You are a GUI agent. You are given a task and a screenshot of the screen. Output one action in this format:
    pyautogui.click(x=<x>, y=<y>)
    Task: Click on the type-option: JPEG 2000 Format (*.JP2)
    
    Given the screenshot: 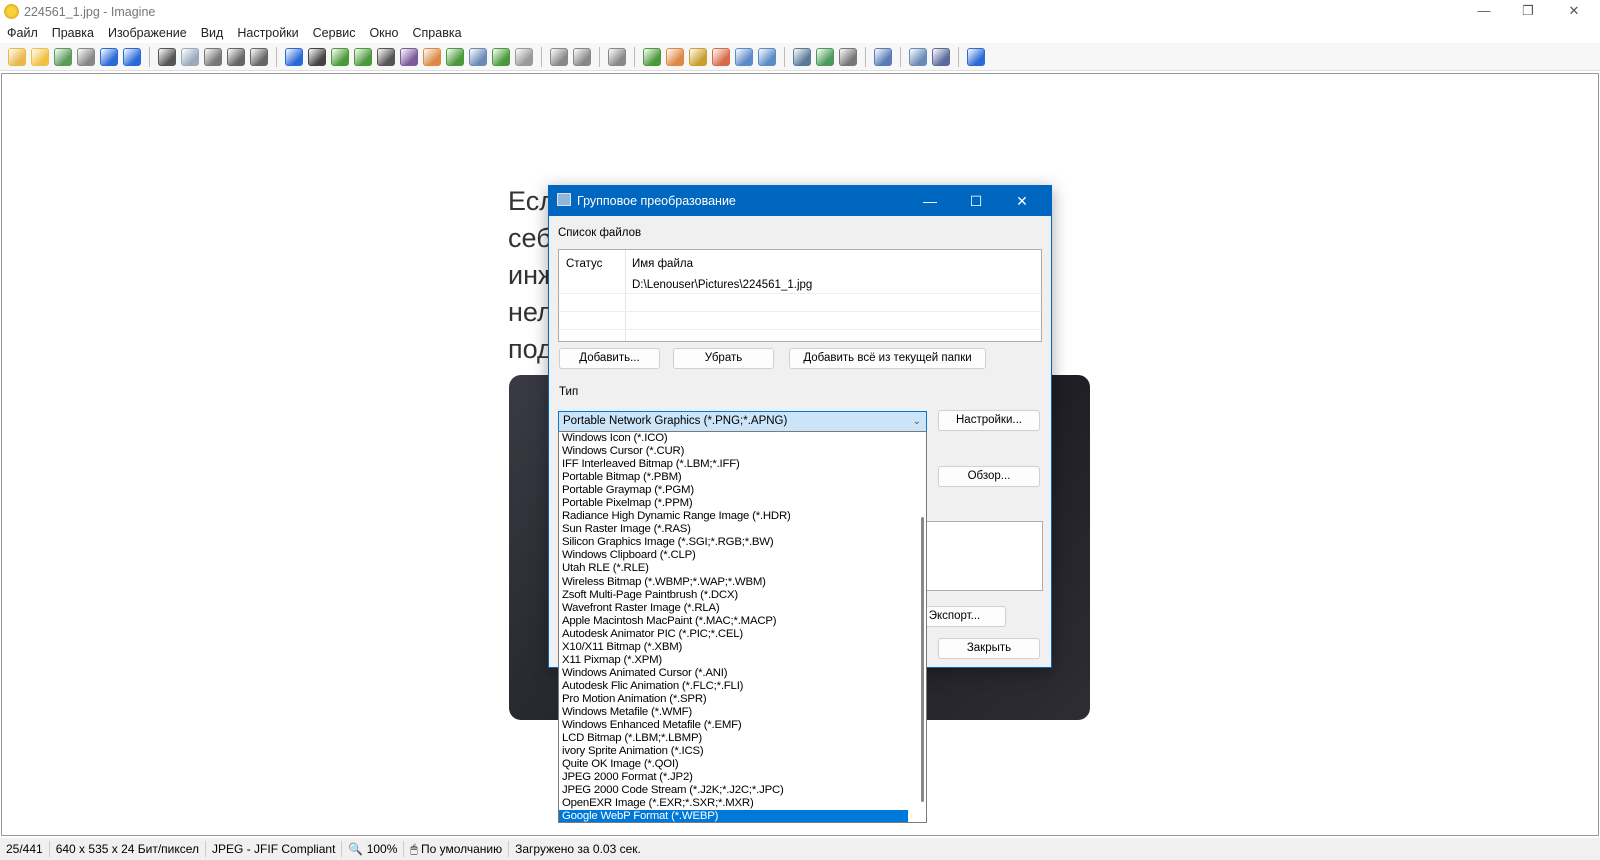 What is the action you would take?
    pyautogui.click(x=742, y=777)
    